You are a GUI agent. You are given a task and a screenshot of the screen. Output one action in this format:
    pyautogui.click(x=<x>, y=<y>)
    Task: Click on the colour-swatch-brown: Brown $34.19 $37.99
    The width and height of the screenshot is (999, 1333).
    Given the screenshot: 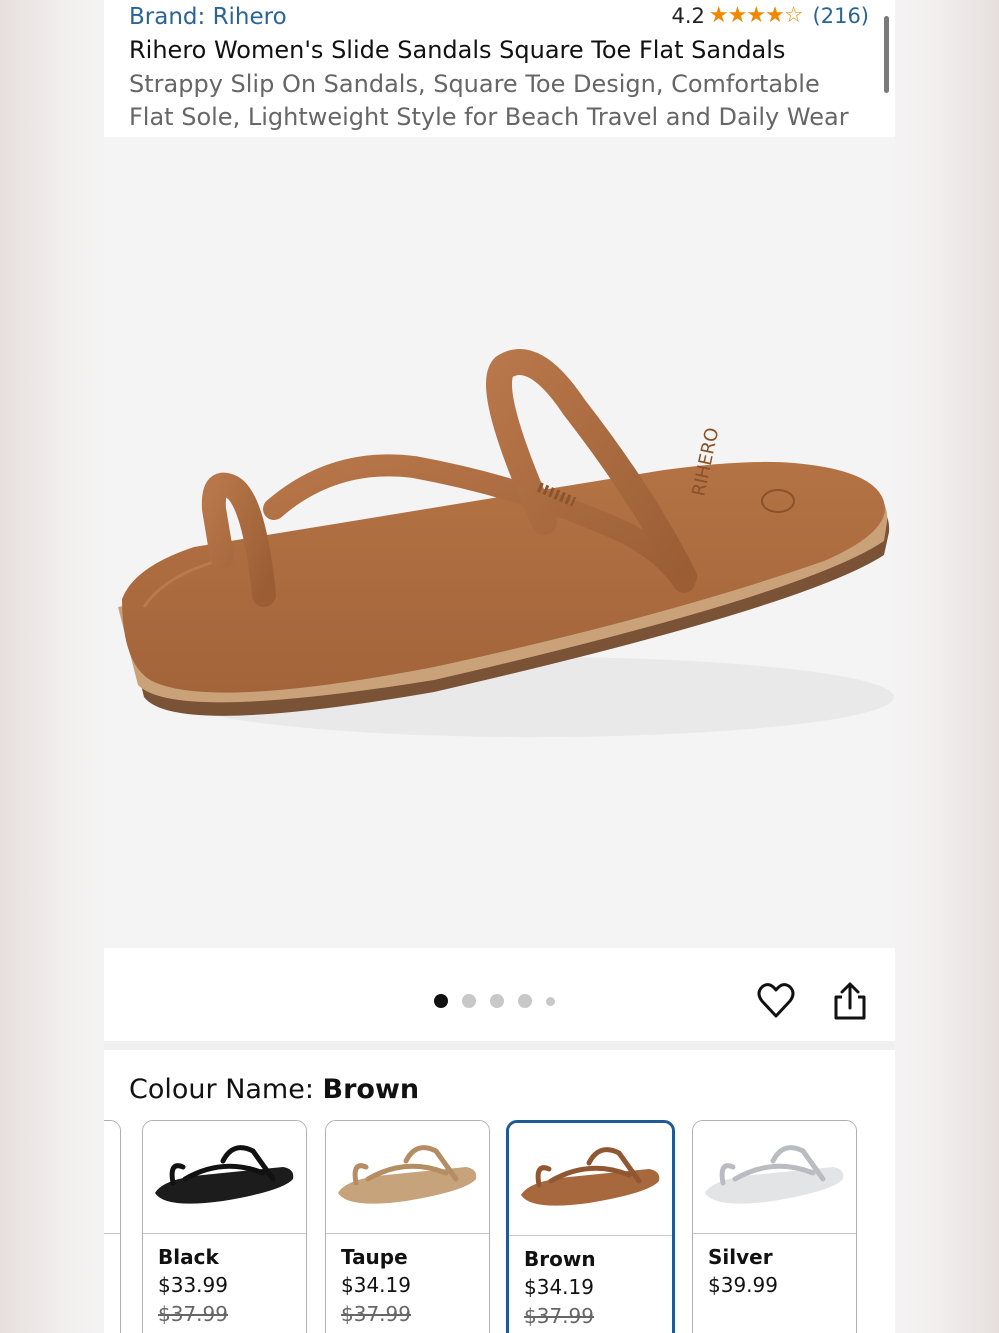 What is the action you would take?
    pyautogui.click(x=590, y=1226)
    